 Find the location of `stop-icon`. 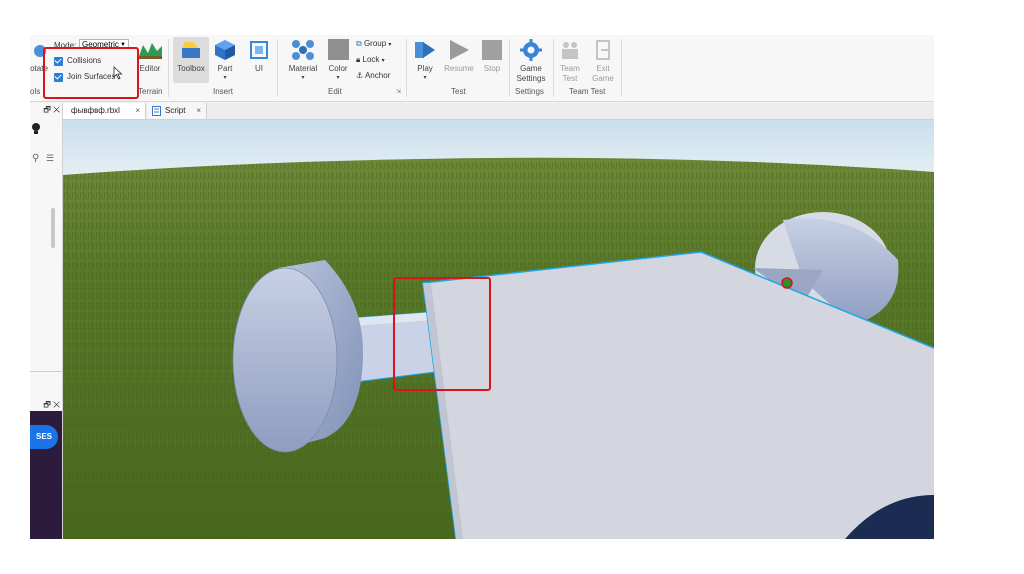

stop-icon is located at coordinates (492, 50).